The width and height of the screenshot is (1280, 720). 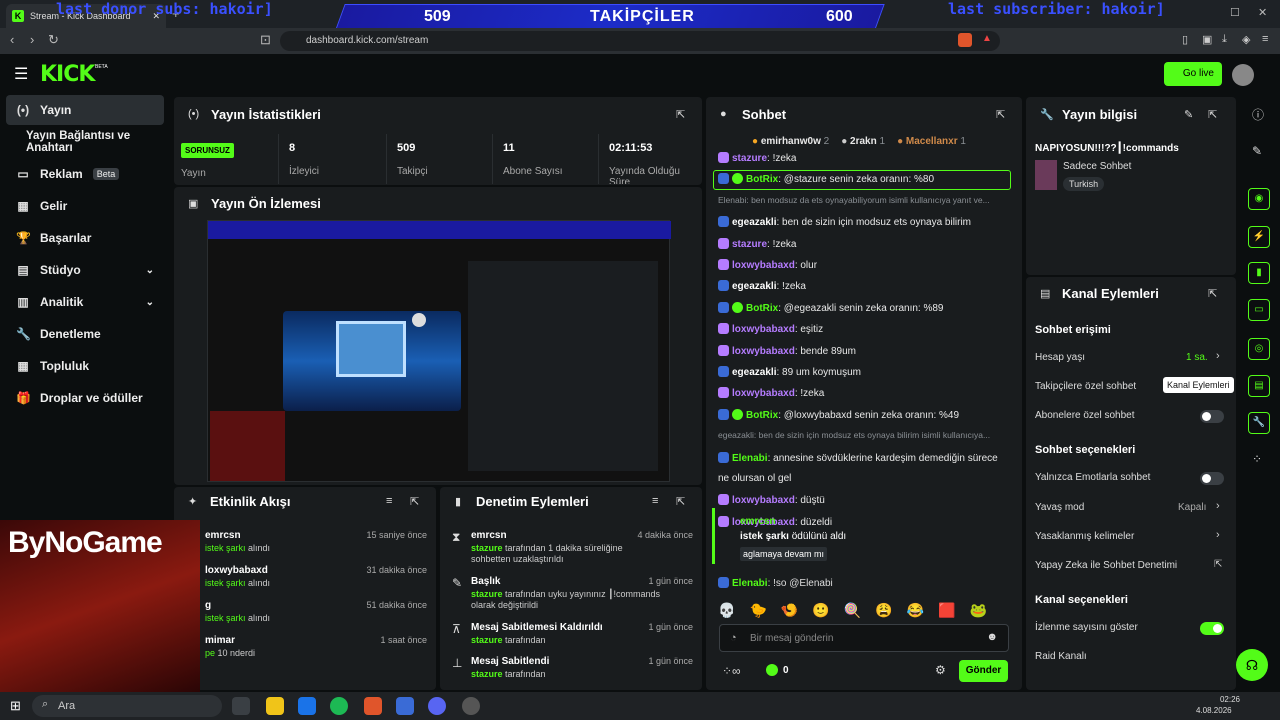 What do you see at coordinates (1185, 39) in the screenshot?
I see `sidebar-toggle-icon: ▯` at bounding box center [1185, 39].